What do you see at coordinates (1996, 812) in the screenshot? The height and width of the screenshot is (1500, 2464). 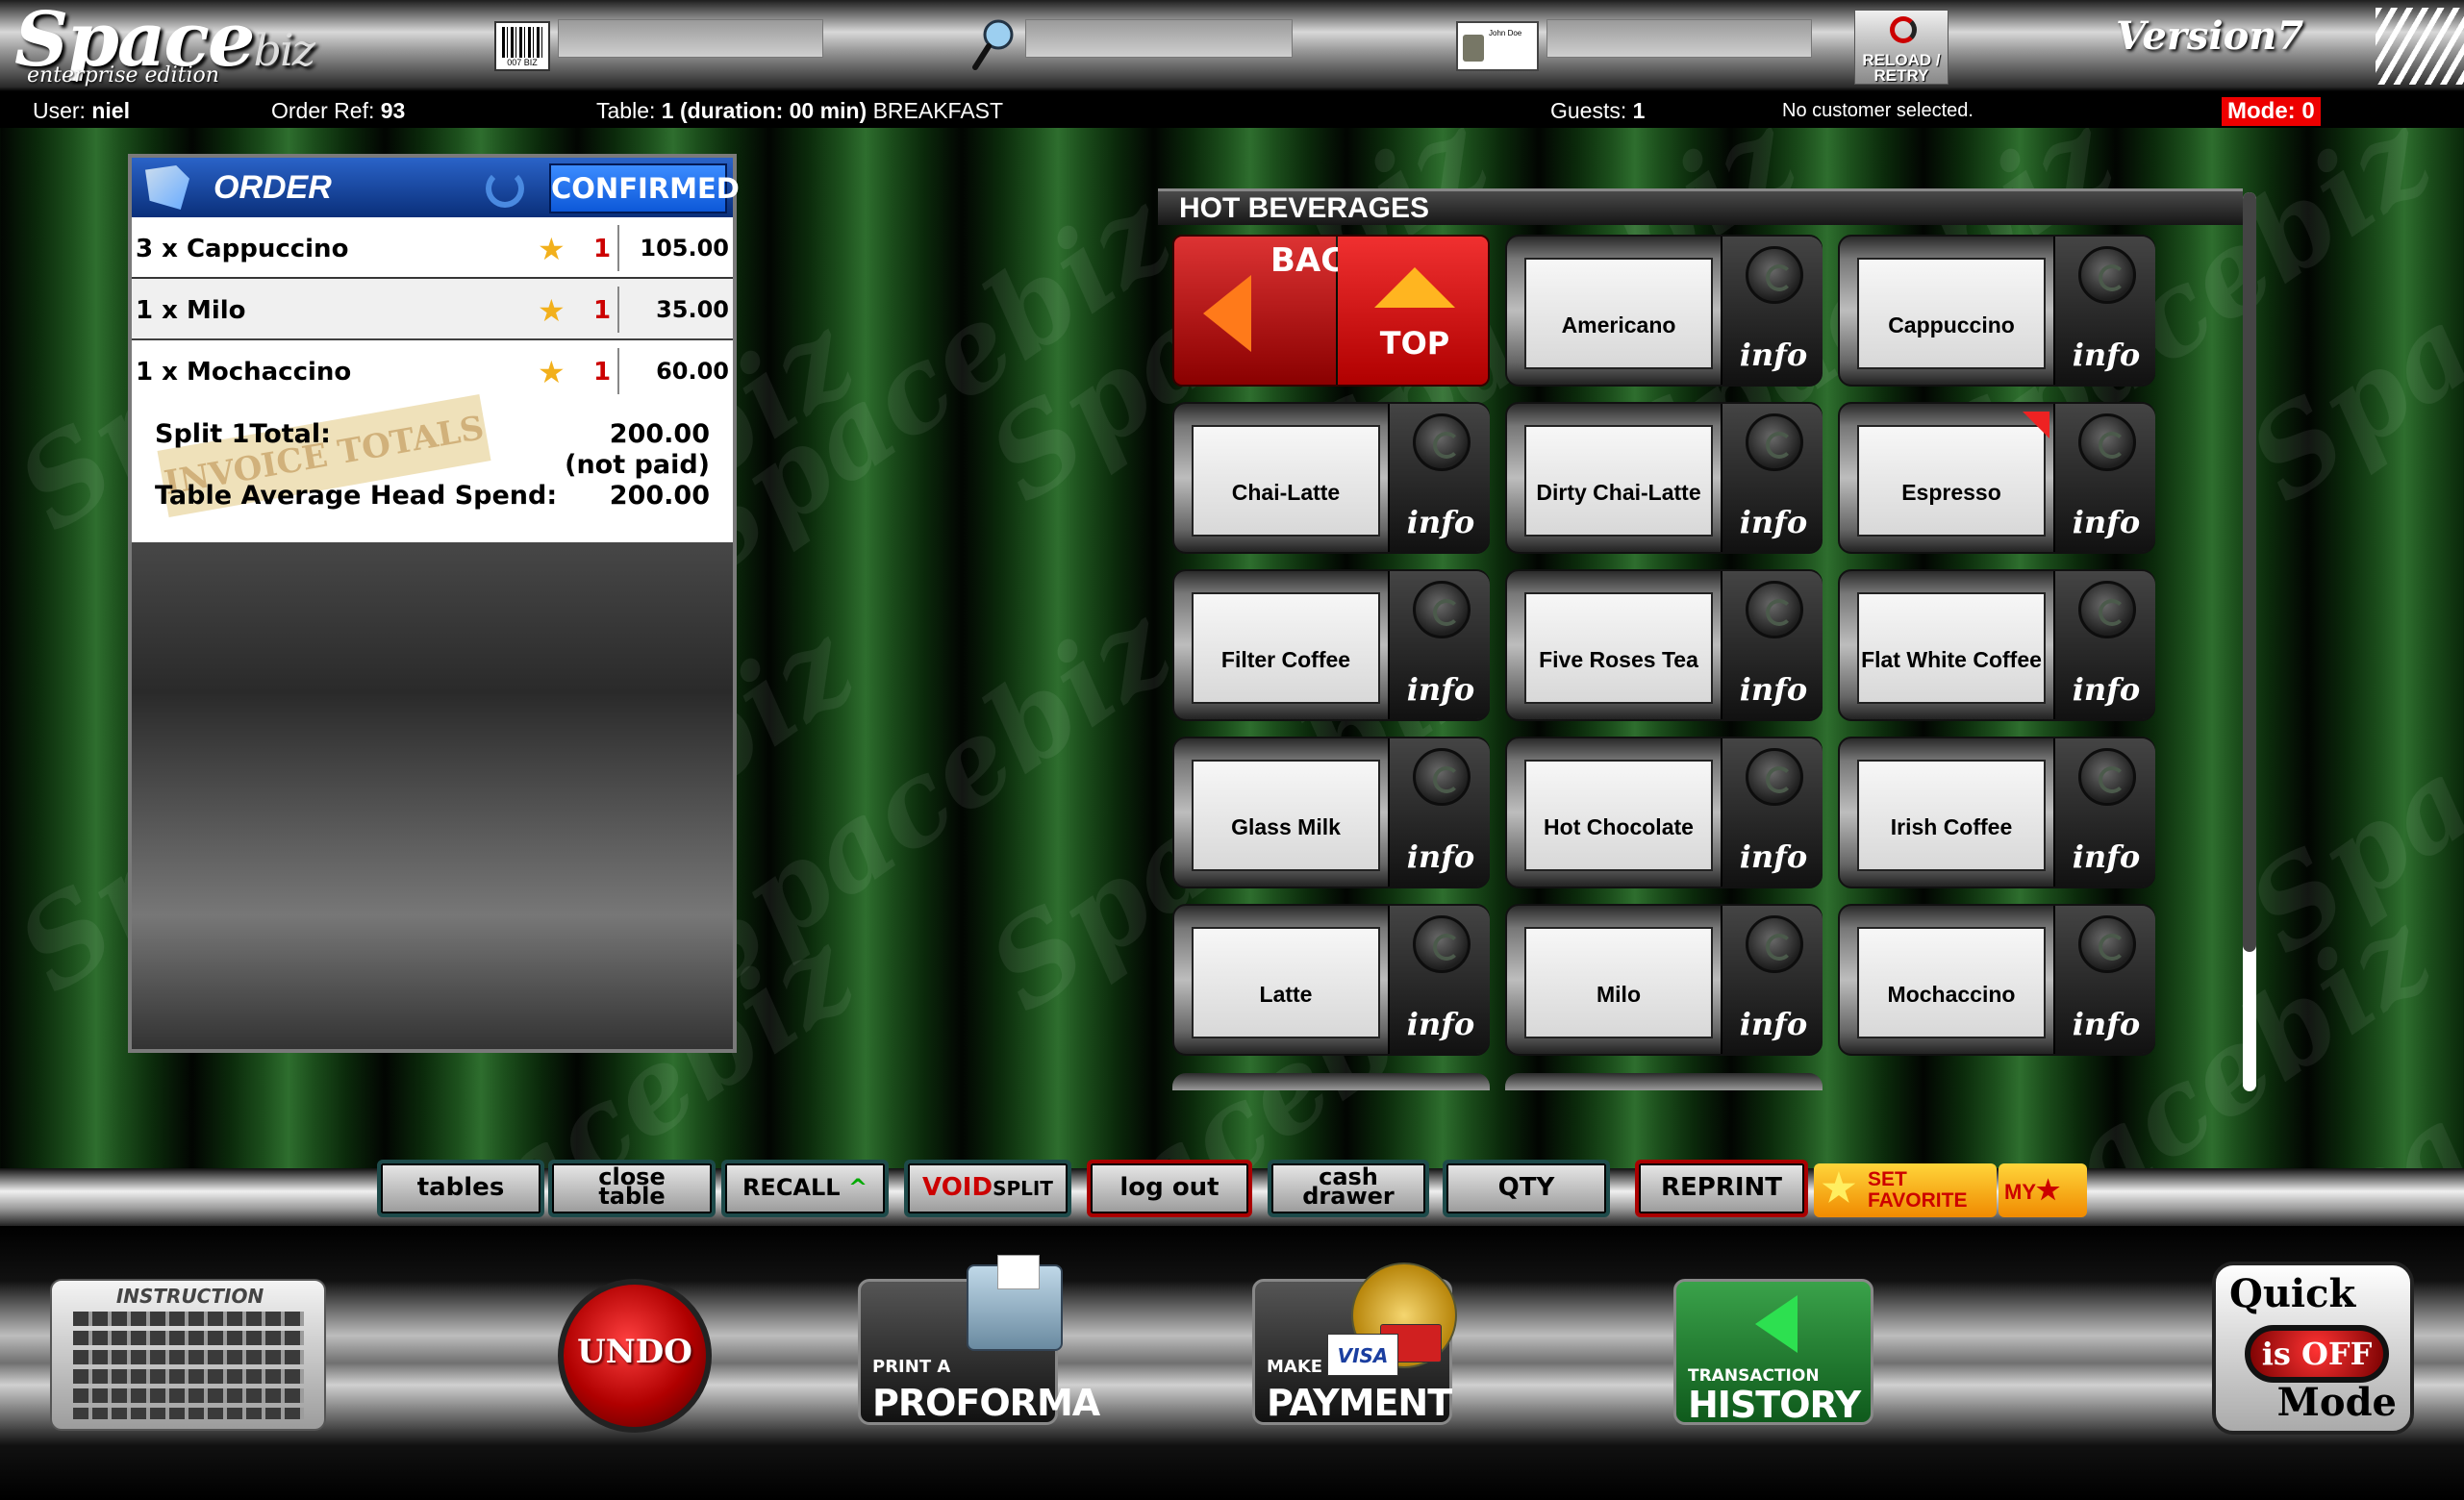 I see `menu-item-button: Irish Coffee info` at bounding box center [1996, 812].